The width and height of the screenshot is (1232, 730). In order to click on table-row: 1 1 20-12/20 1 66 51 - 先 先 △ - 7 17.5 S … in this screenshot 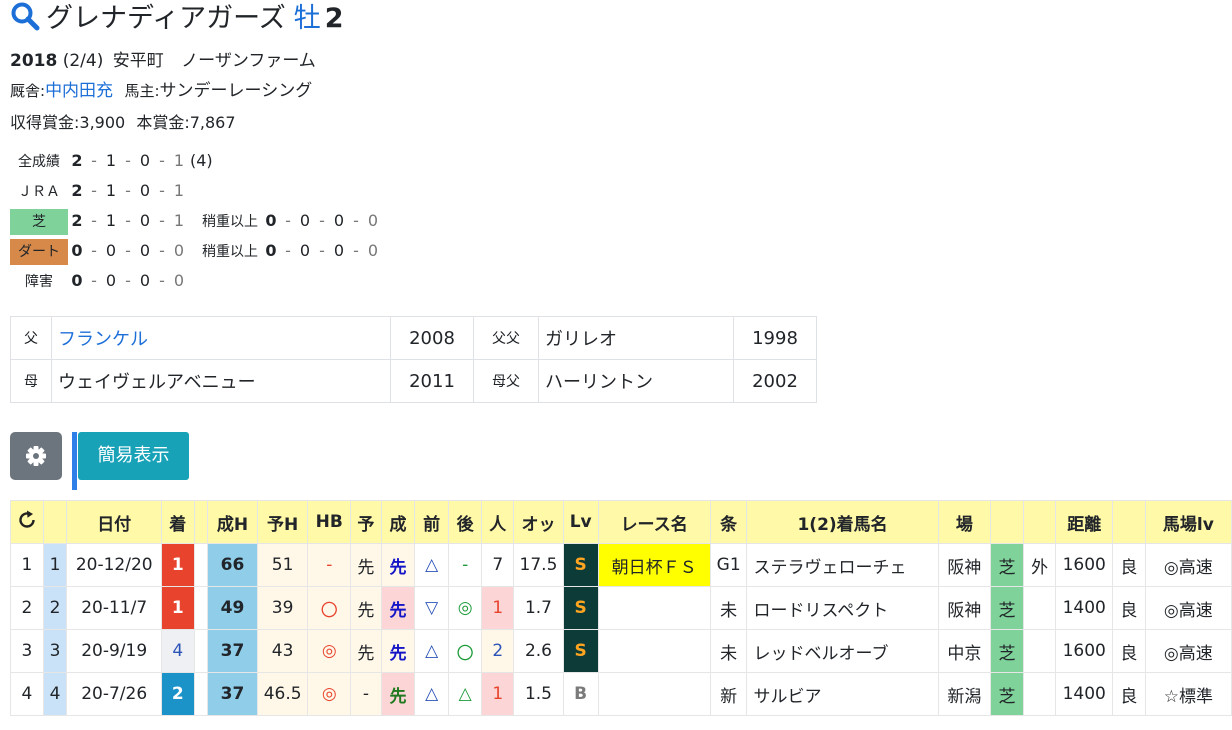, I will do `click(621, 565)`.